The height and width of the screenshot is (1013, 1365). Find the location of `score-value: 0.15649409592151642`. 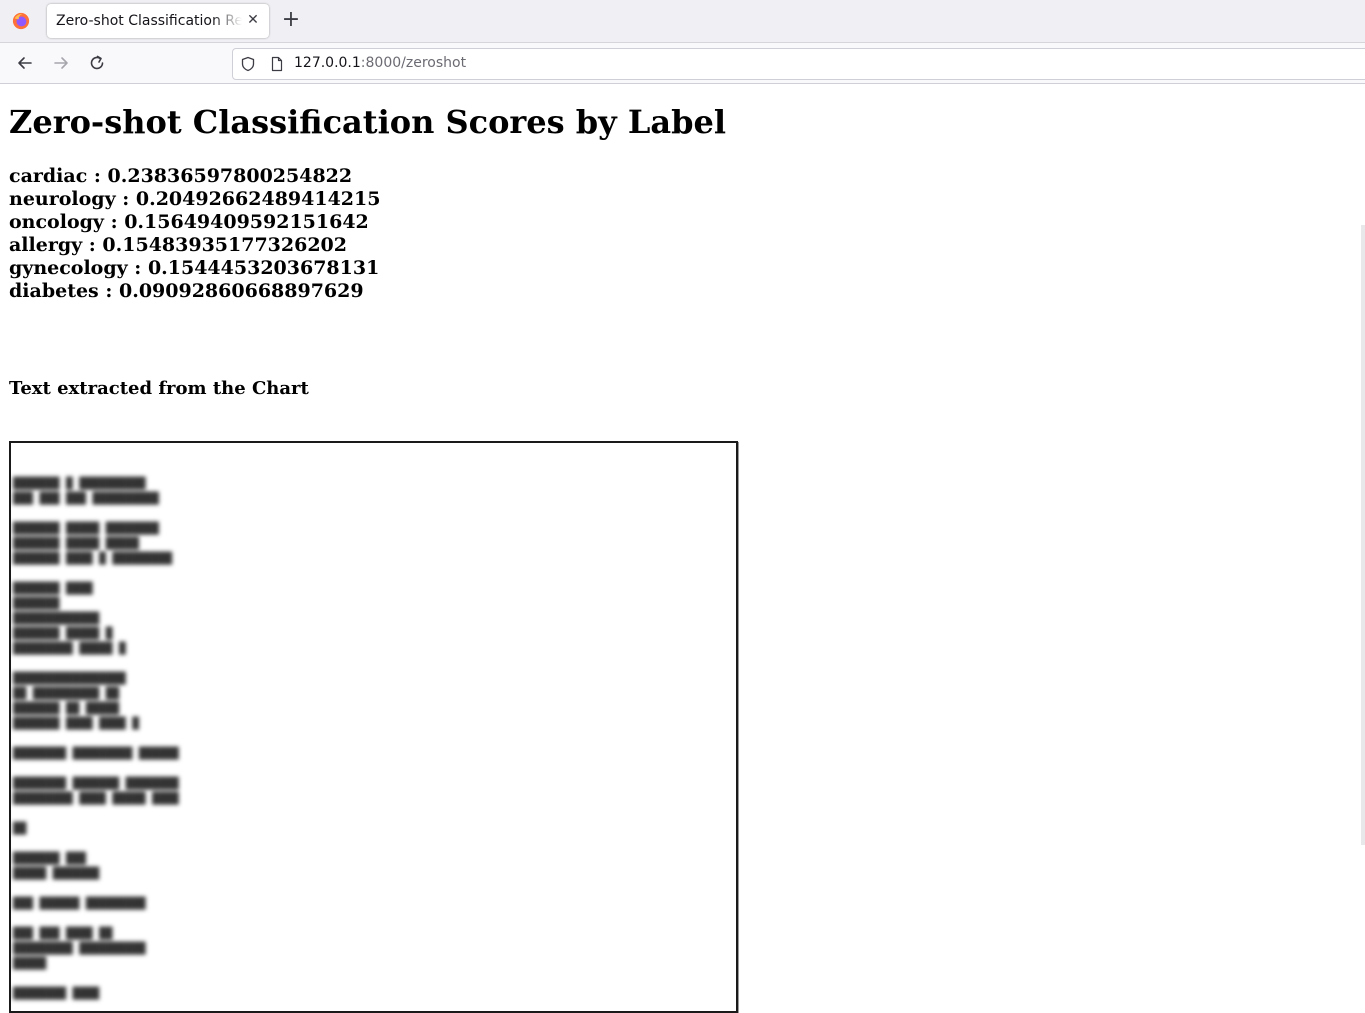

score-value: 0.15649409592151642 is located at coordinates (246, 222).